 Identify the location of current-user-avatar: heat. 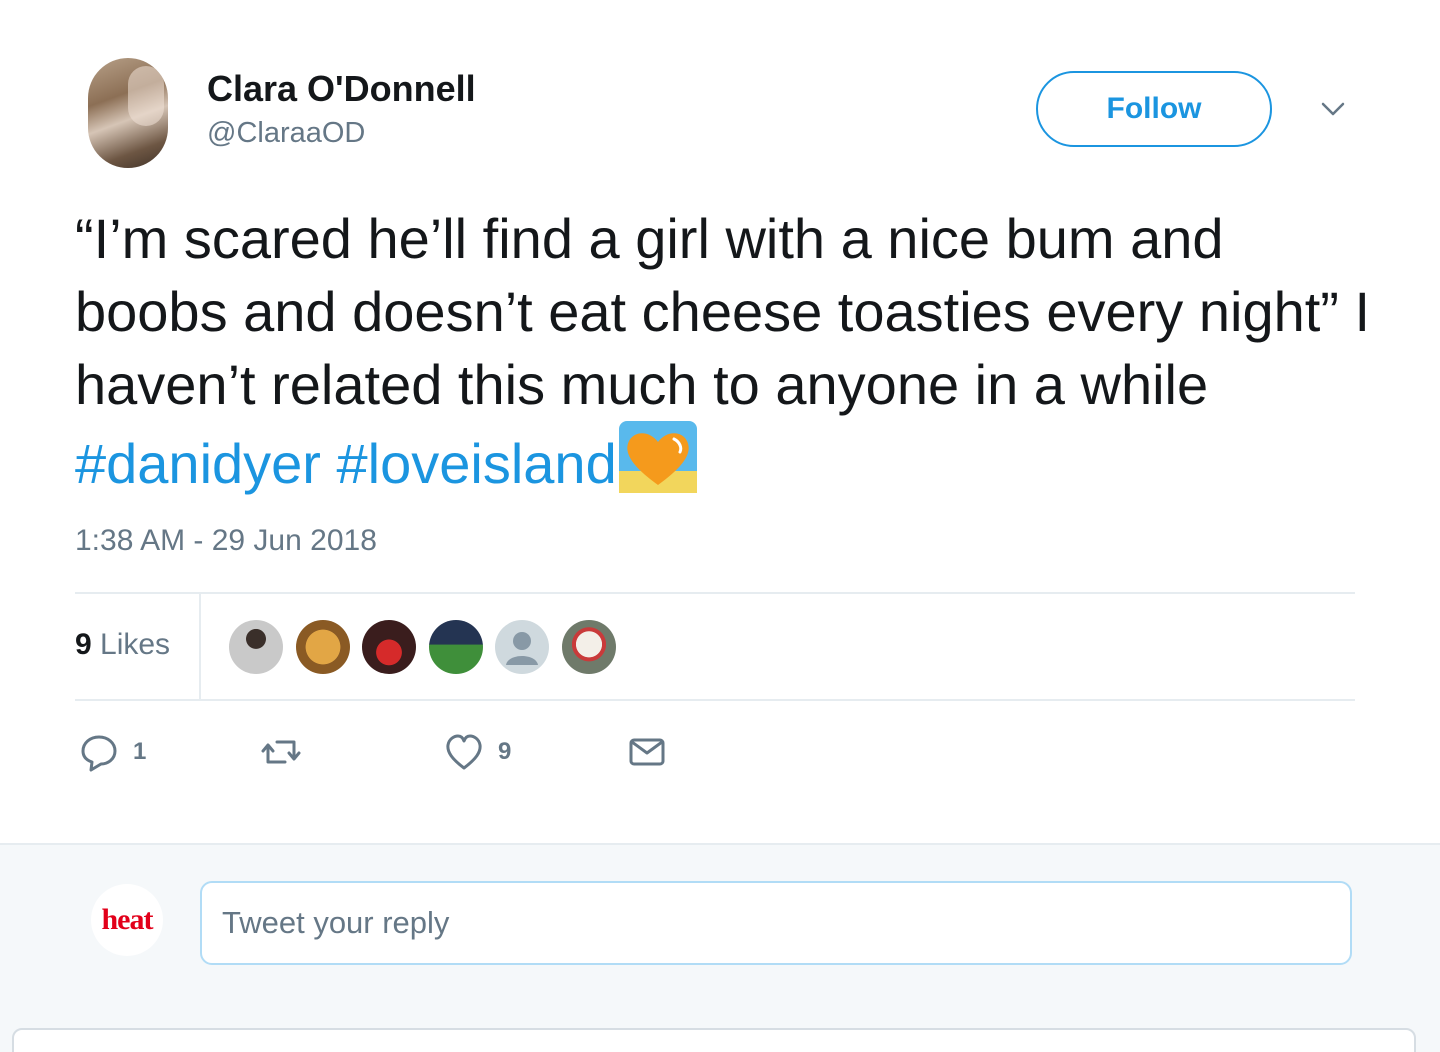
(127, 920).